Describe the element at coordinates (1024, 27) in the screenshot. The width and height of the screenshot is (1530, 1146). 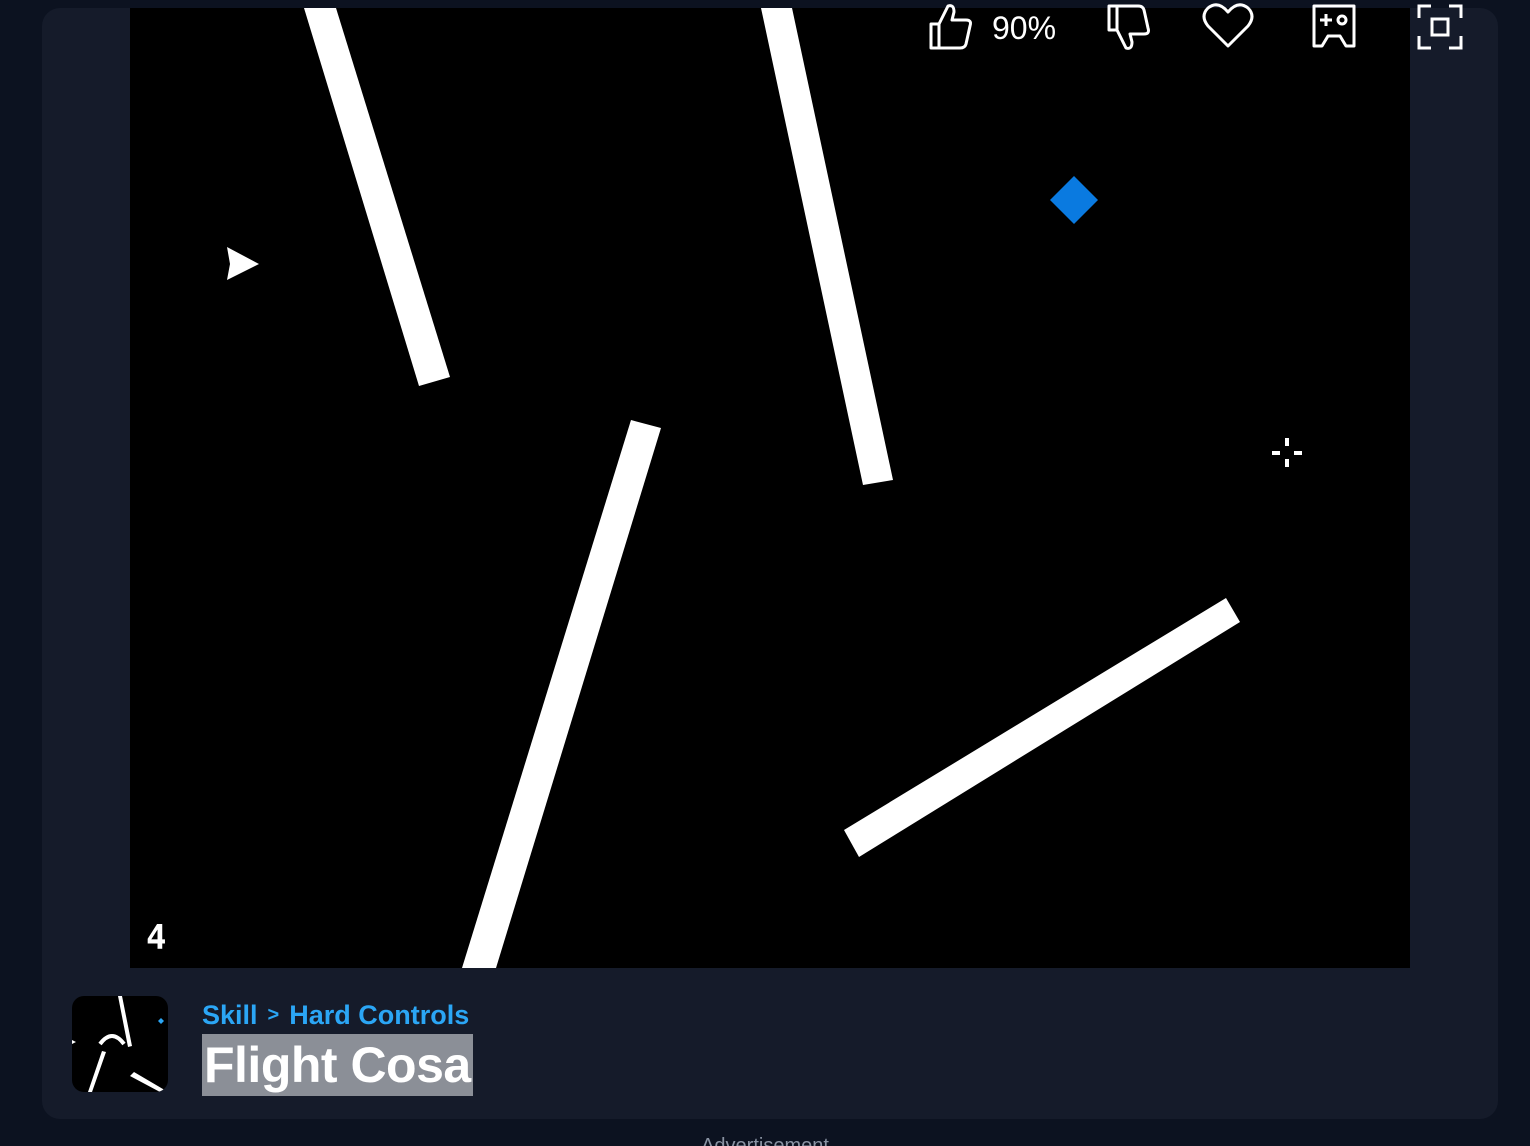
I see `like-percentage: 90%` at that location.